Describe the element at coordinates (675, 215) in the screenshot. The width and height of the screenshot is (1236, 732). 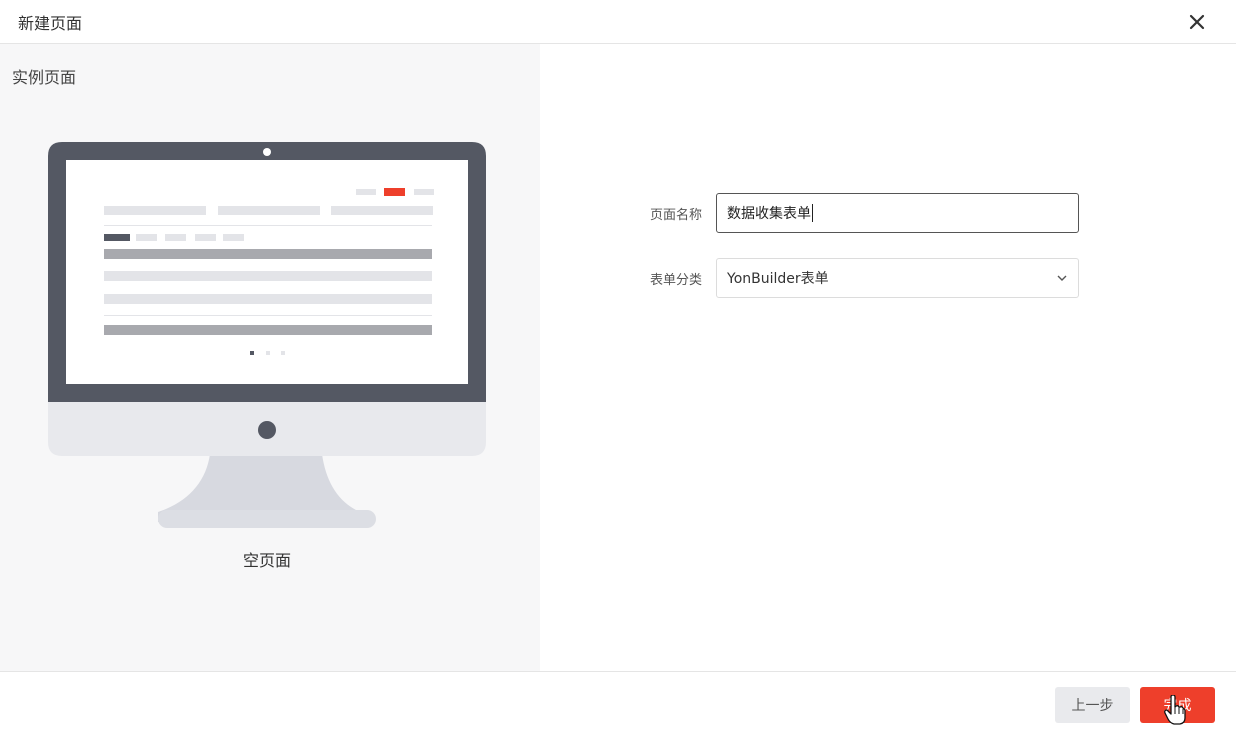
I see `page-name-label: 页面名称` at that location.